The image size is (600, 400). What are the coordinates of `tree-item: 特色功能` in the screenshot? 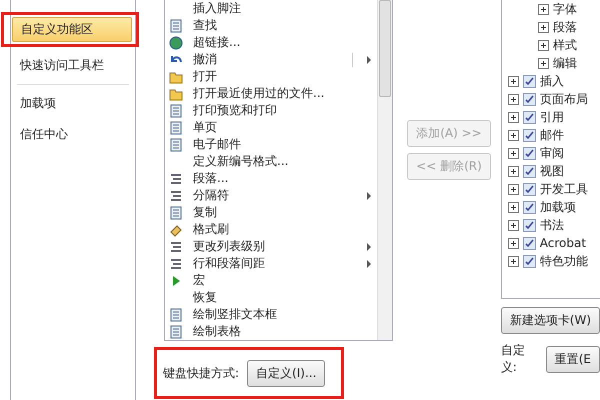 It's located at (551, 261).